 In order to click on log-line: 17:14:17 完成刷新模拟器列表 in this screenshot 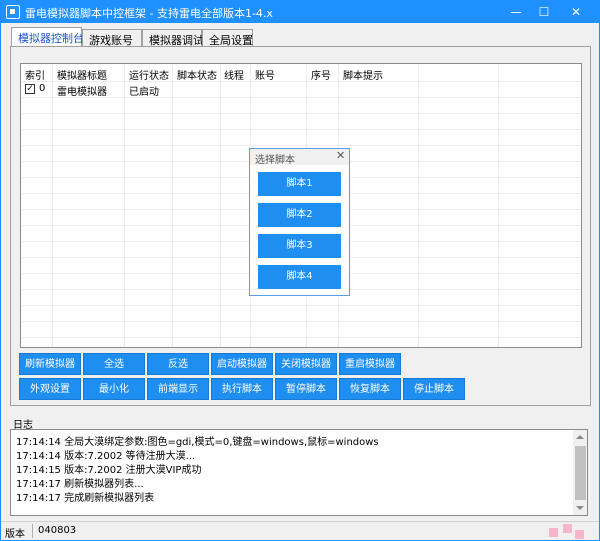, I will do `click(85, 498)`.